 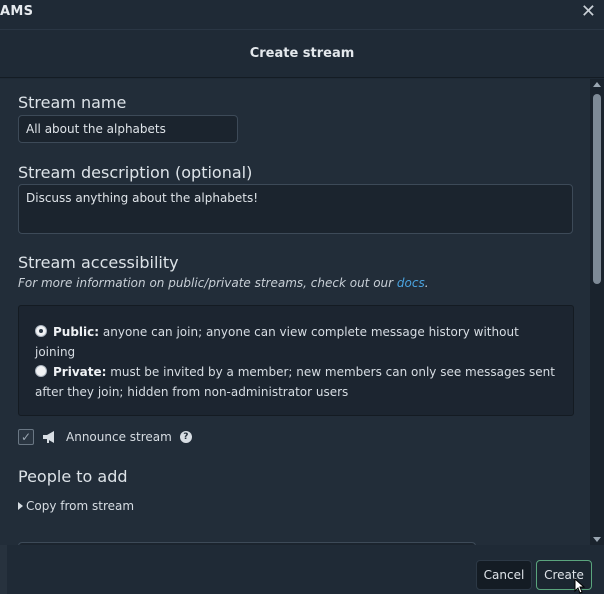 What do you see at coordinates (73, 476) in the screenshot?
I see `people-to-add-label: People to add` at bounding box center [73, 476].